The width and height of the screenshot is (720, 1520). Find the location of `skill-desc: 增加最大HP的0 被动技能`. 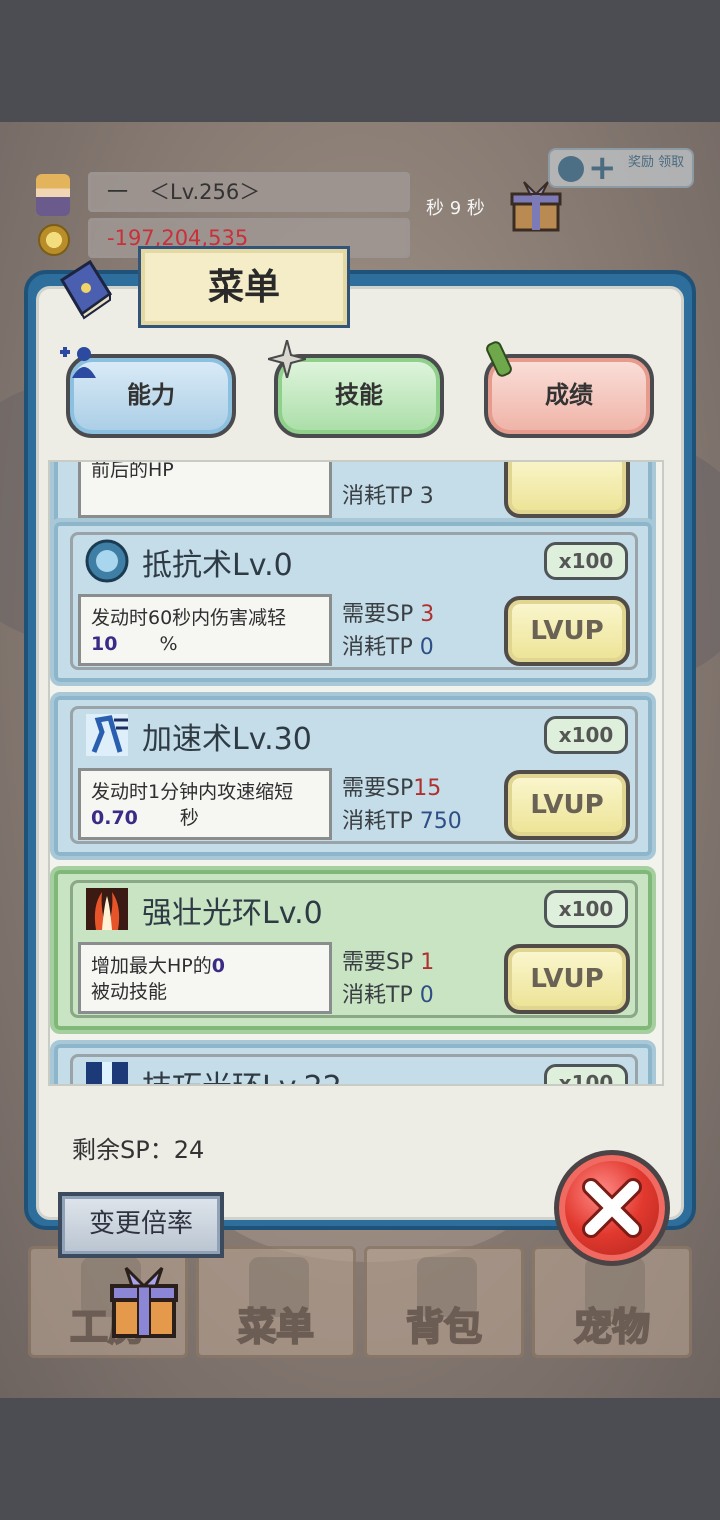

skill-desc: 增加最大HP的0 被动技能 is located at coordinates (205, 978).